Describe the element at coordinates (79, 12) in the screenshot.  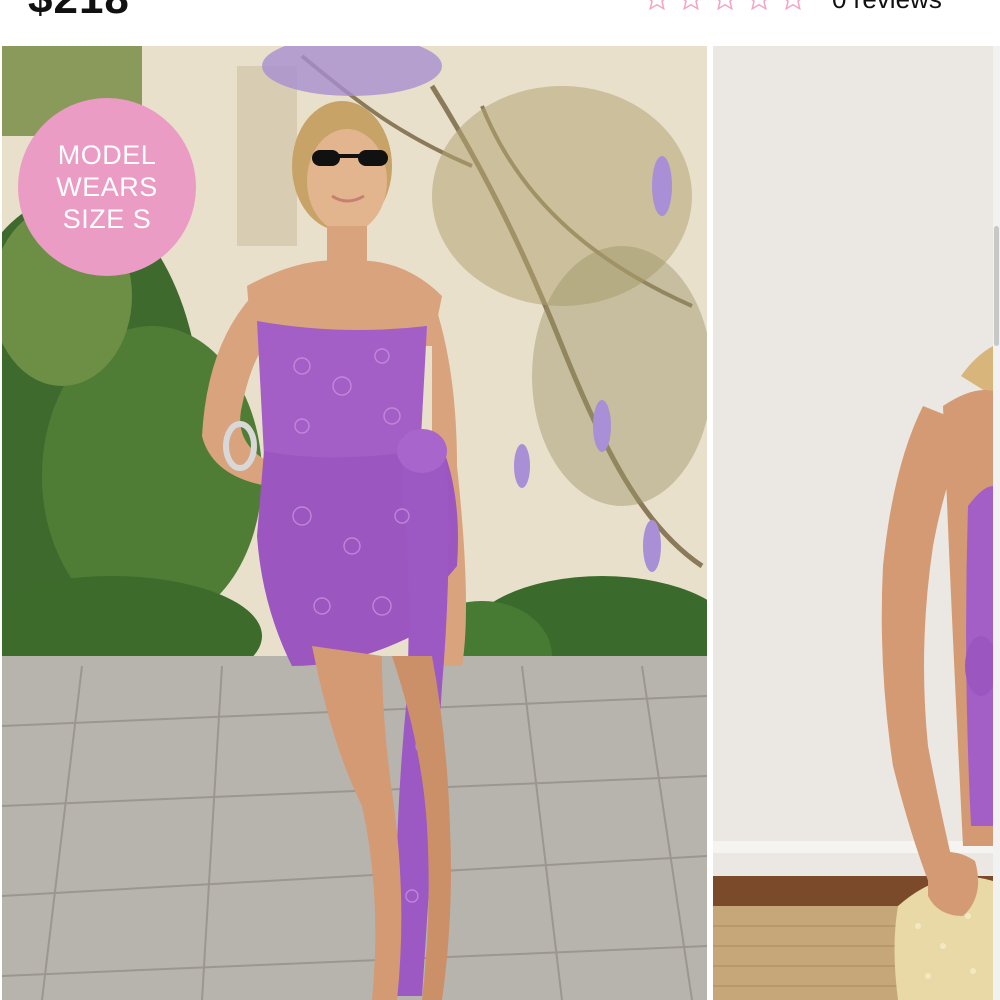
I see `product-price: $218` at that location.